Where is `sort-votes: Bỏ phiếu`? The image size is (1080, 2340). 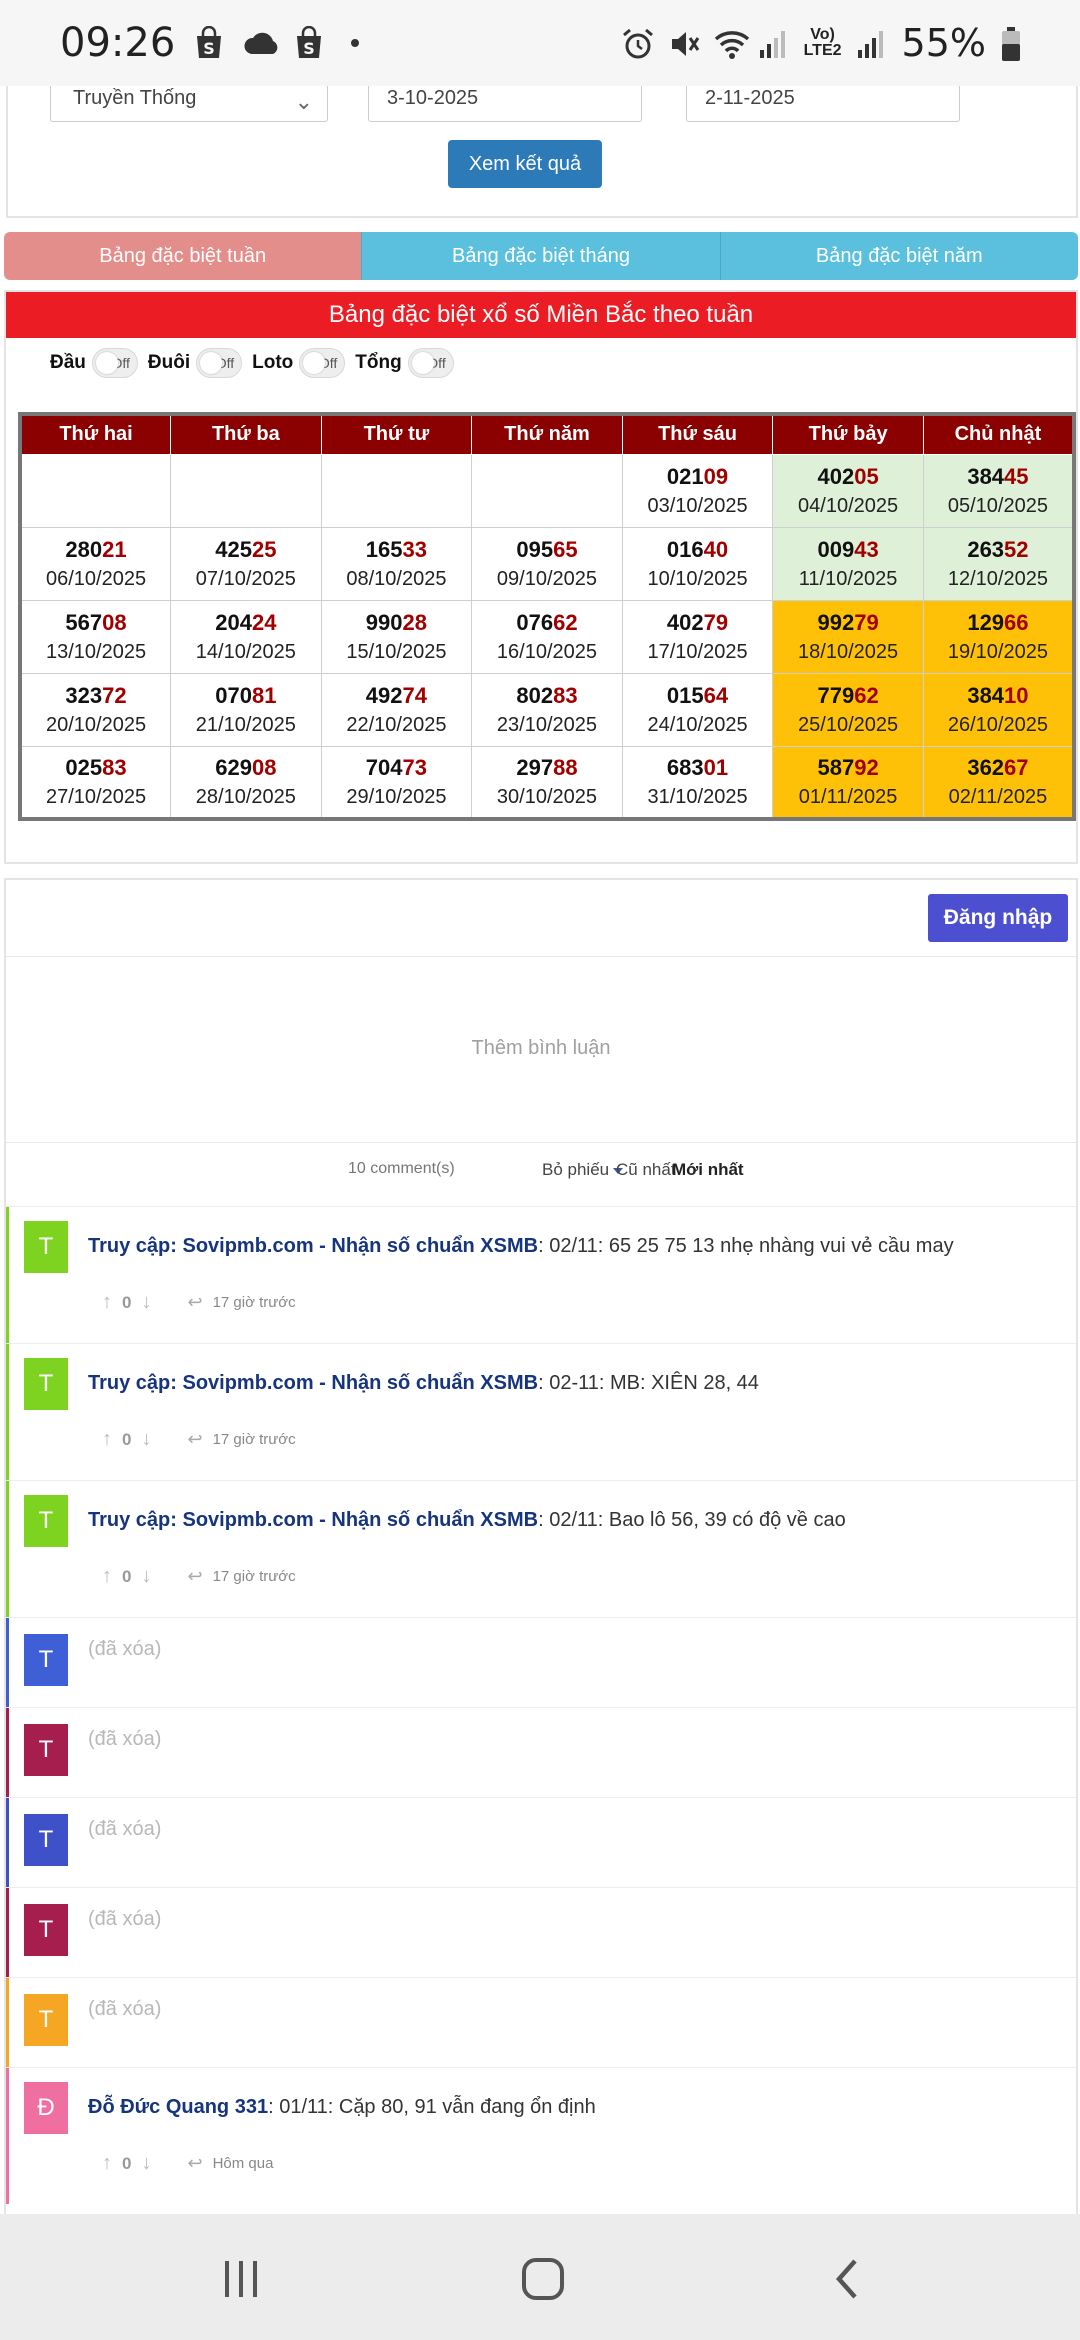
sort-votes: Bỏ phiếu is located at coordinates (583, 1170).